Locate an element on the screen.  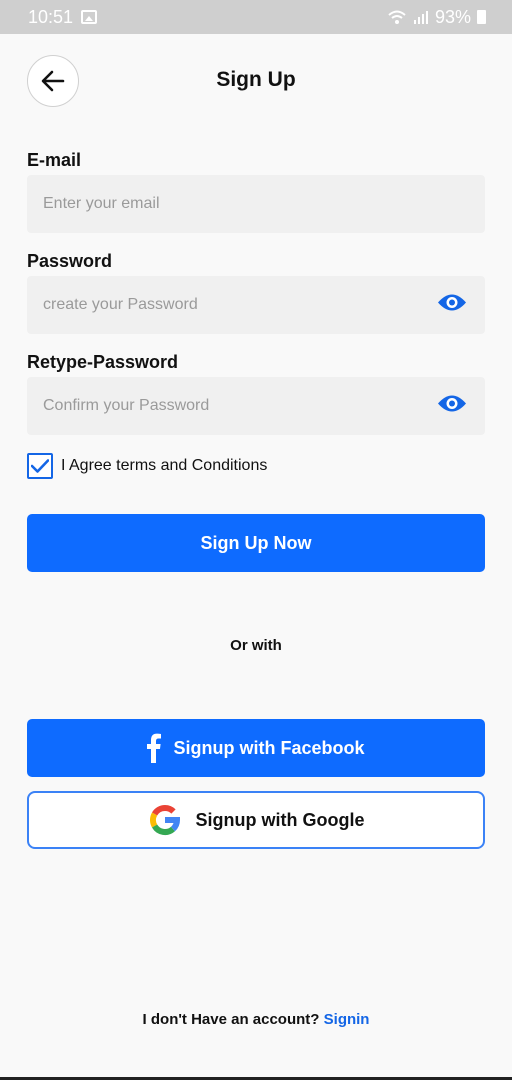
facebook-signup-button: Signup with Facebook is located at coordinates (256, 748).